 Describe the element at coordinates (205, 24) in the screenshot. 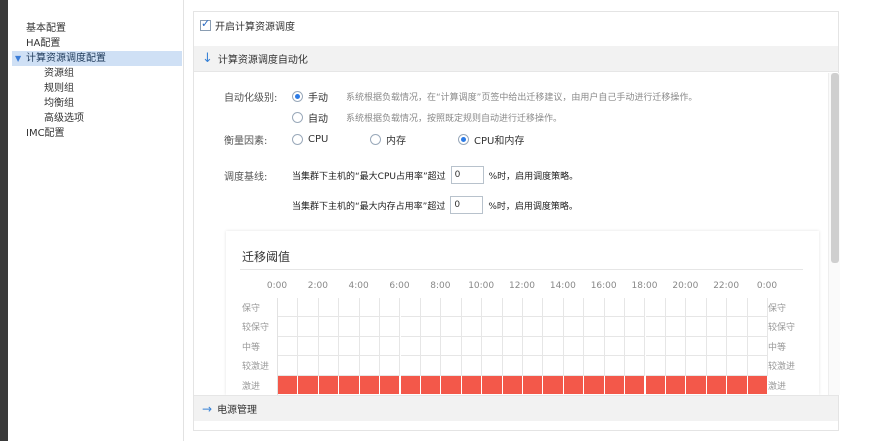

I see `checkbox-box: ✓` at that location.